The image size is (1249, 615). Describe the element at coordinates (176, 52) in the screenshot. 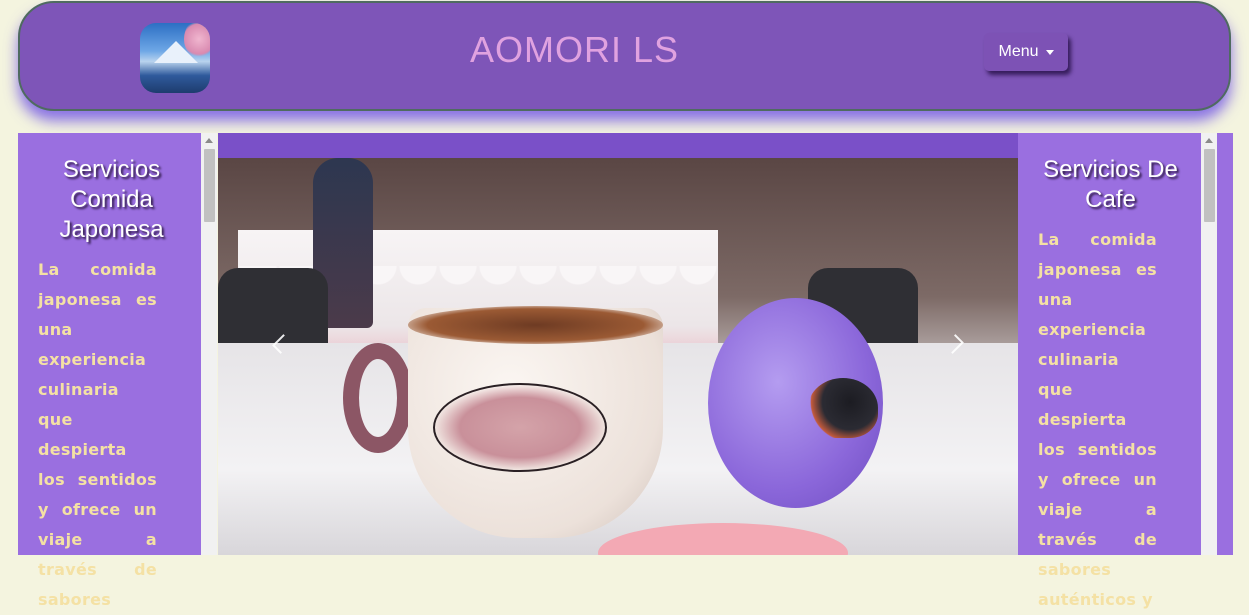

I see `mountain-shape` at that location.